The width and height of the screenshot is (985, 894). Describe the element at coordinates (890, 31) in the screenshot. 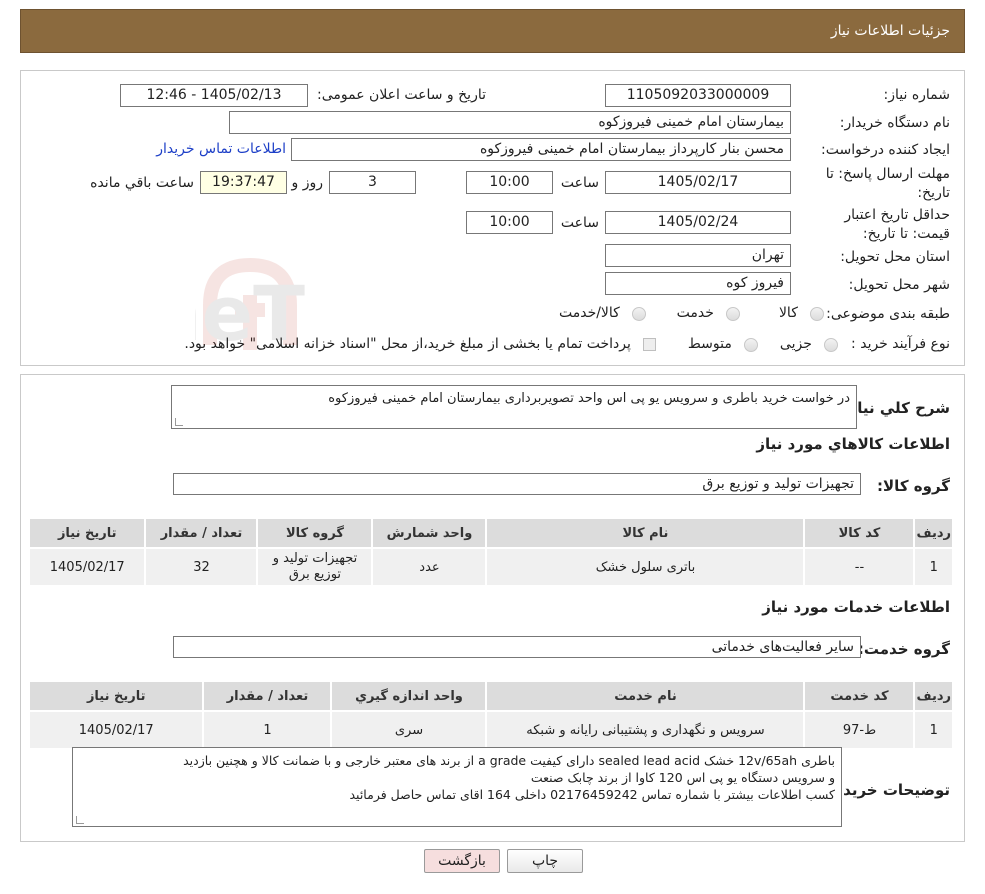

I see `page-title: جزئیات اطلاعات نیاز` at that location.